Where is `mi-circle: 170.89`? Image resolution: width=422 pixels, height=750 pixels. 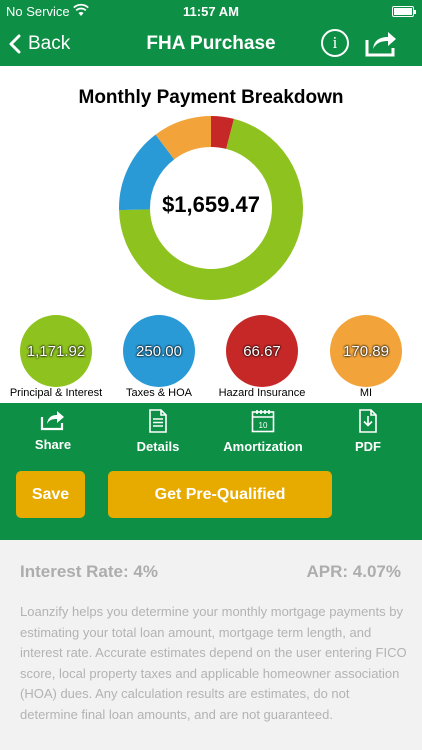
mi-circle: 170.89 is located at coordinates (366, 351).